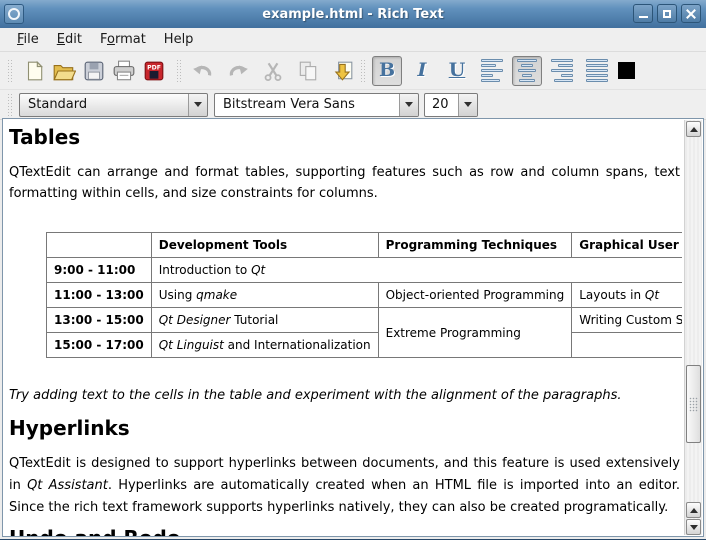  Describe the element at coordinates (343, 71) in the screenshot. I see `paste-button` at that location.